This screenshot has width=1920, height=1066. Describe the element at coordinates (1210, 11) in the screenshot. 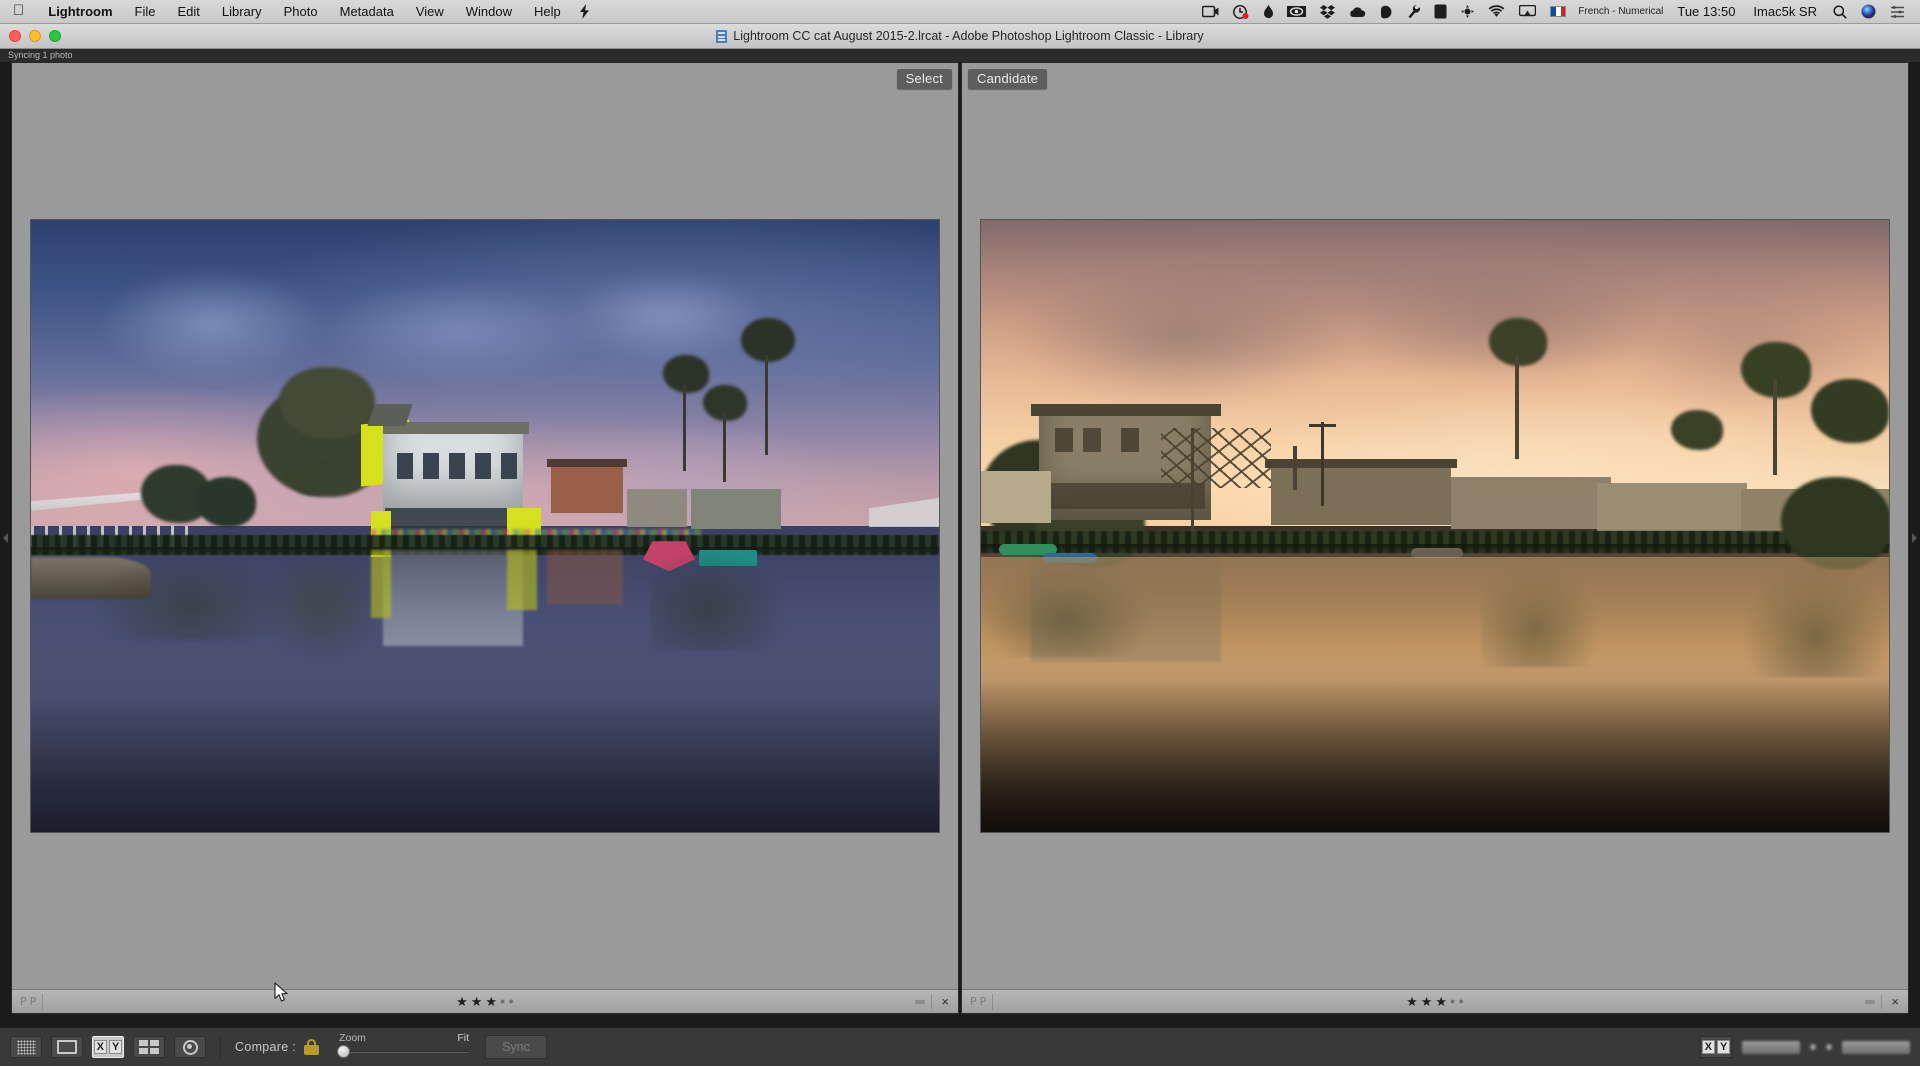

I see `screen-recording-icon` at that location.